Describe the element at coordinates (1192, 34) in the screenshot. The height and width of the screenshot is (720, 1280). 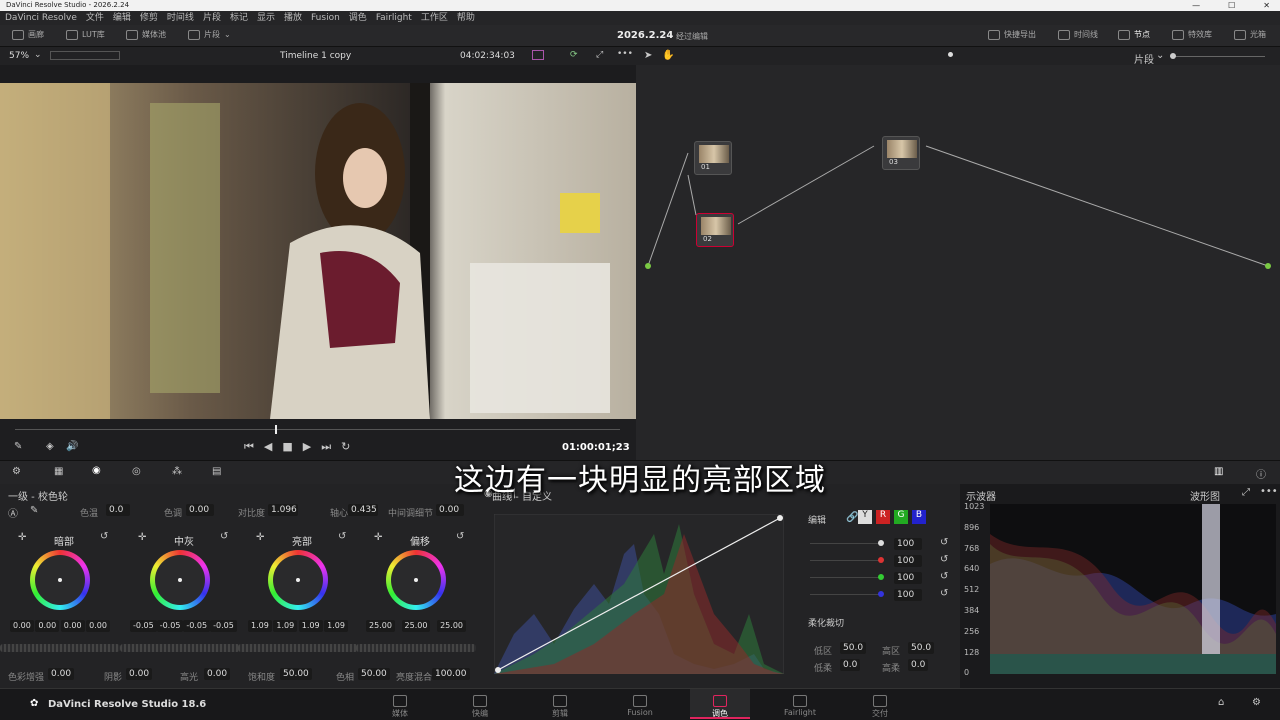
I see `effects-button: 特效库` at that location.